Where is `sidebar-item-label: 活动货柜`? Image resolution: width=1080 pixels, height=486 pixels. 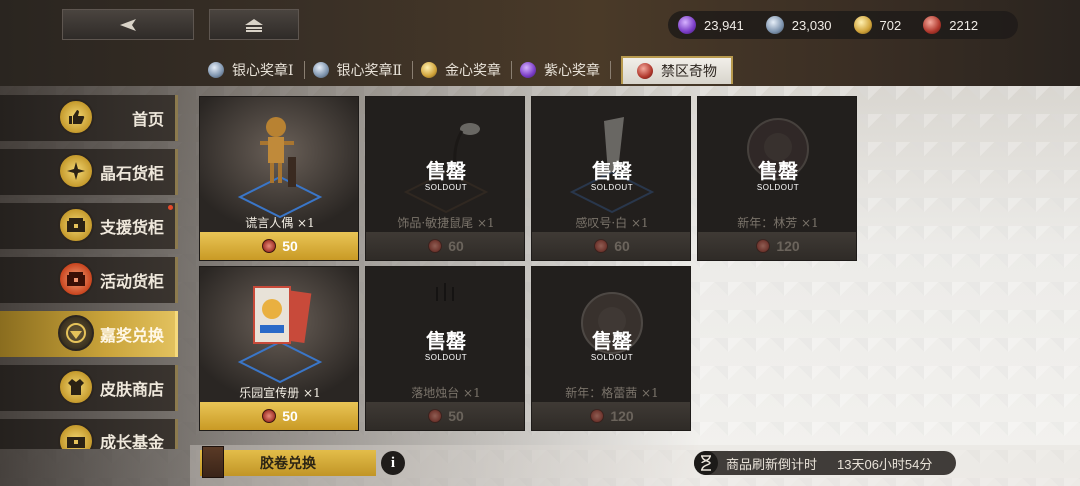 sidebar-item-label: 活动货柜 is located at coordinates (132, 281).